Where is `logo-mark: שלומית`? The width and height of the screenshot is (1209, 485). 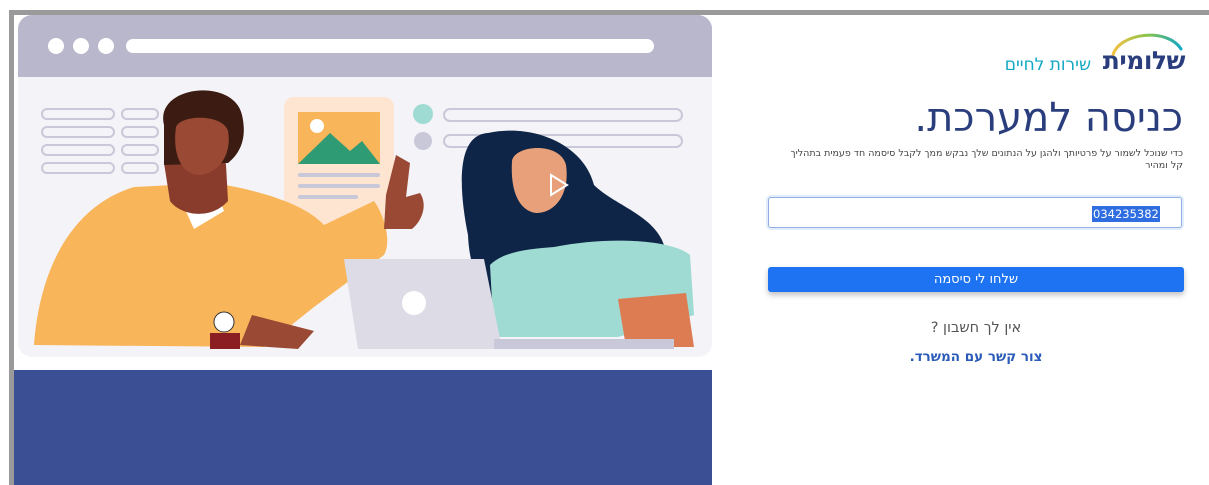 logo-mark: שלומית is located at coordinates (1144, 51).